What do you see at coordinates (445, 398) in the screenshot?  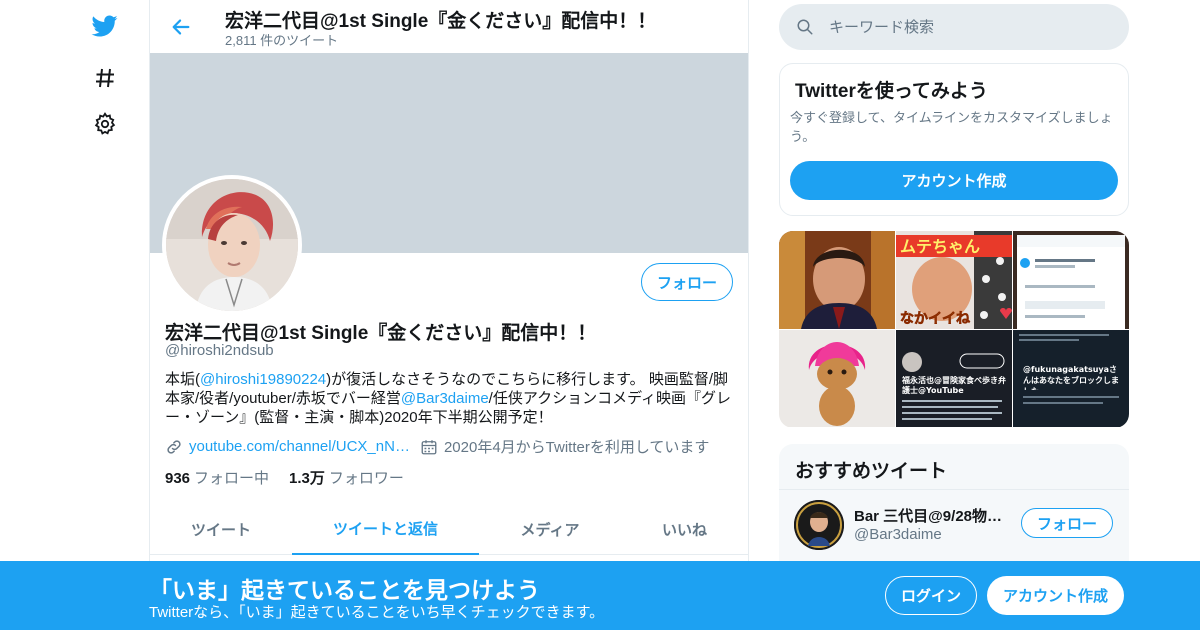 I see `bio-mention-link: @Bar3daime` at bounding box center [445, 398].